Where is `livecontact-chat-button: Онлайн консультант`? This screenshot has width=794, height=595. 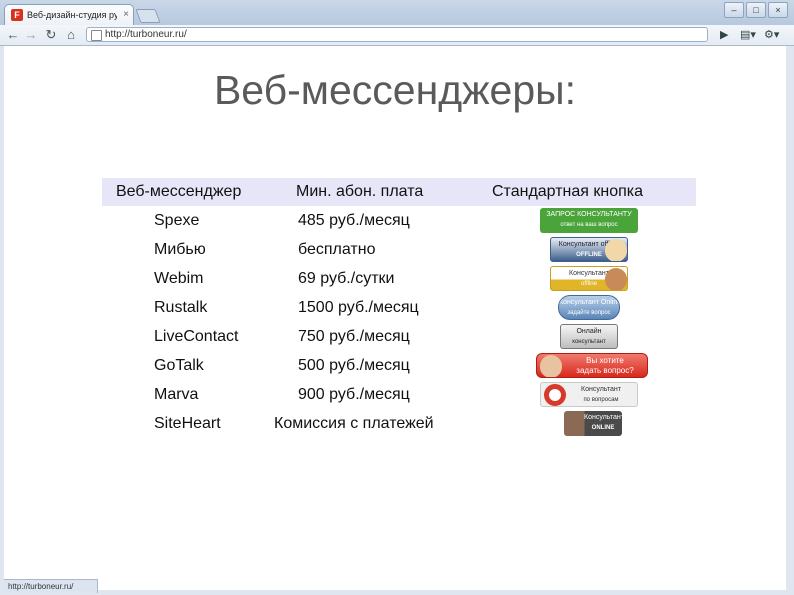 livecontact-chat-button: Онлайн консультант is located at coordinates (589, 336).